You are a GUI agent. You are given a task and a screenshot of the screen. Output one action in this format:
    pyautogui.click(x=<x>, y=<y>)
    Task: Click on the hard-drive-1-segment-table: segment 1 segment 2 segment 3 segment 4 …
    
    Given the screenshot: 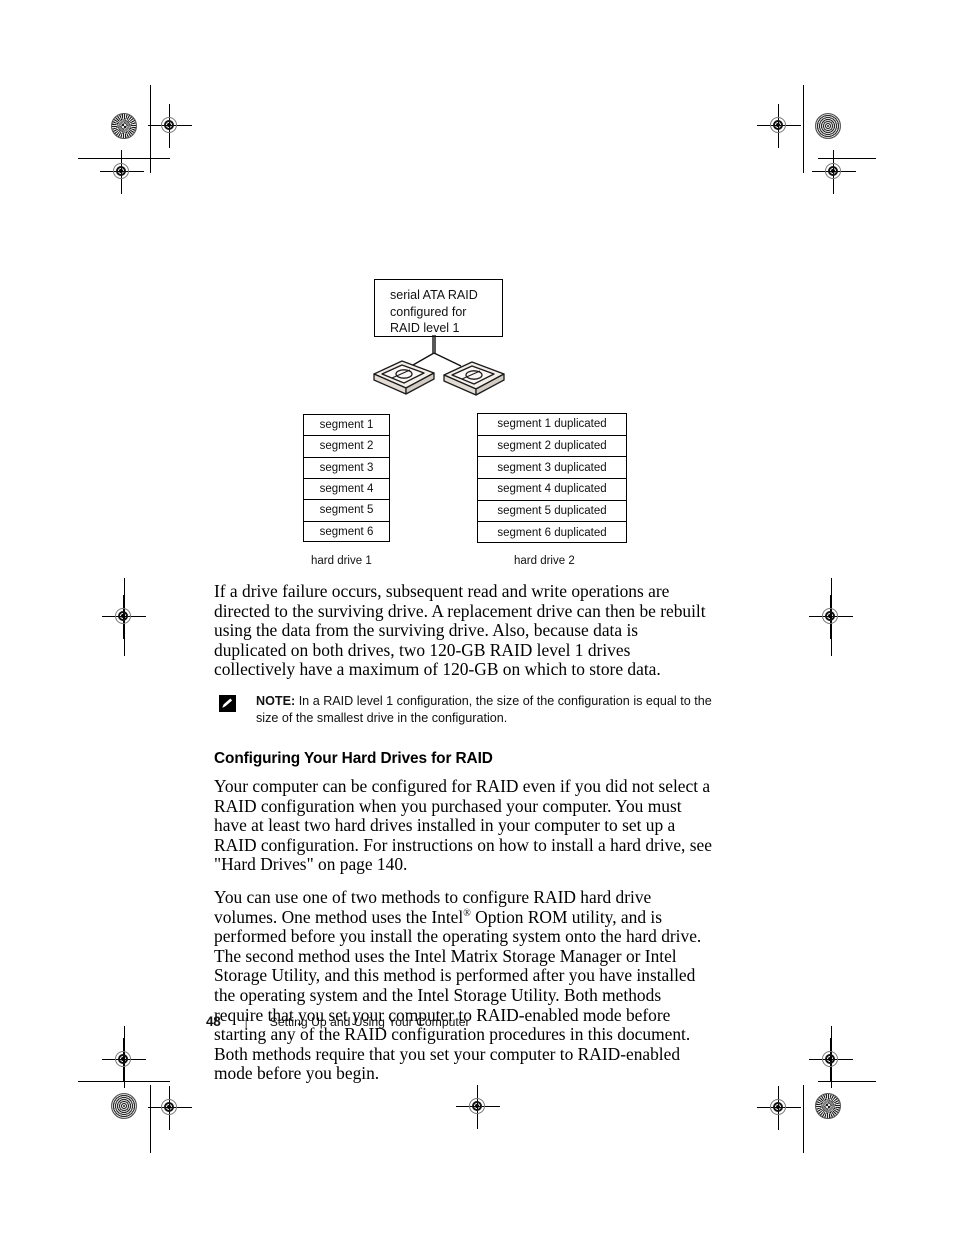 What is the action you would take?
    pyautogui.click(x=346, y=478)
    